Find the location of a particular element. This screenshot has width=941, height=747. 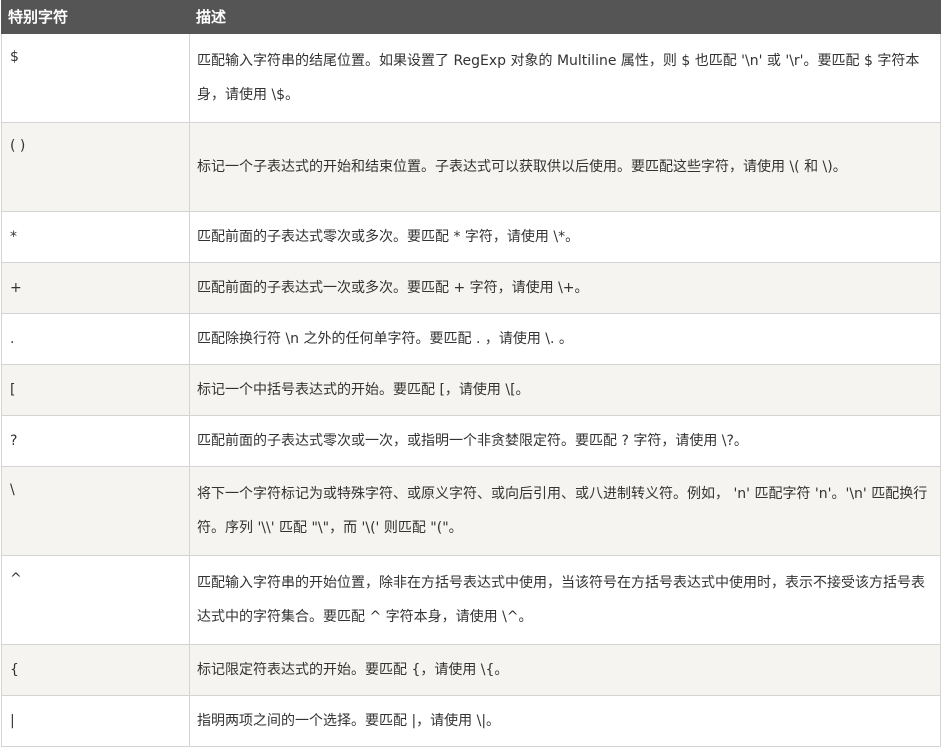

table-row: | 指明两项之间的一个选择。要匹配 |，请使用 \|。 is located at coordinates (471, 721).